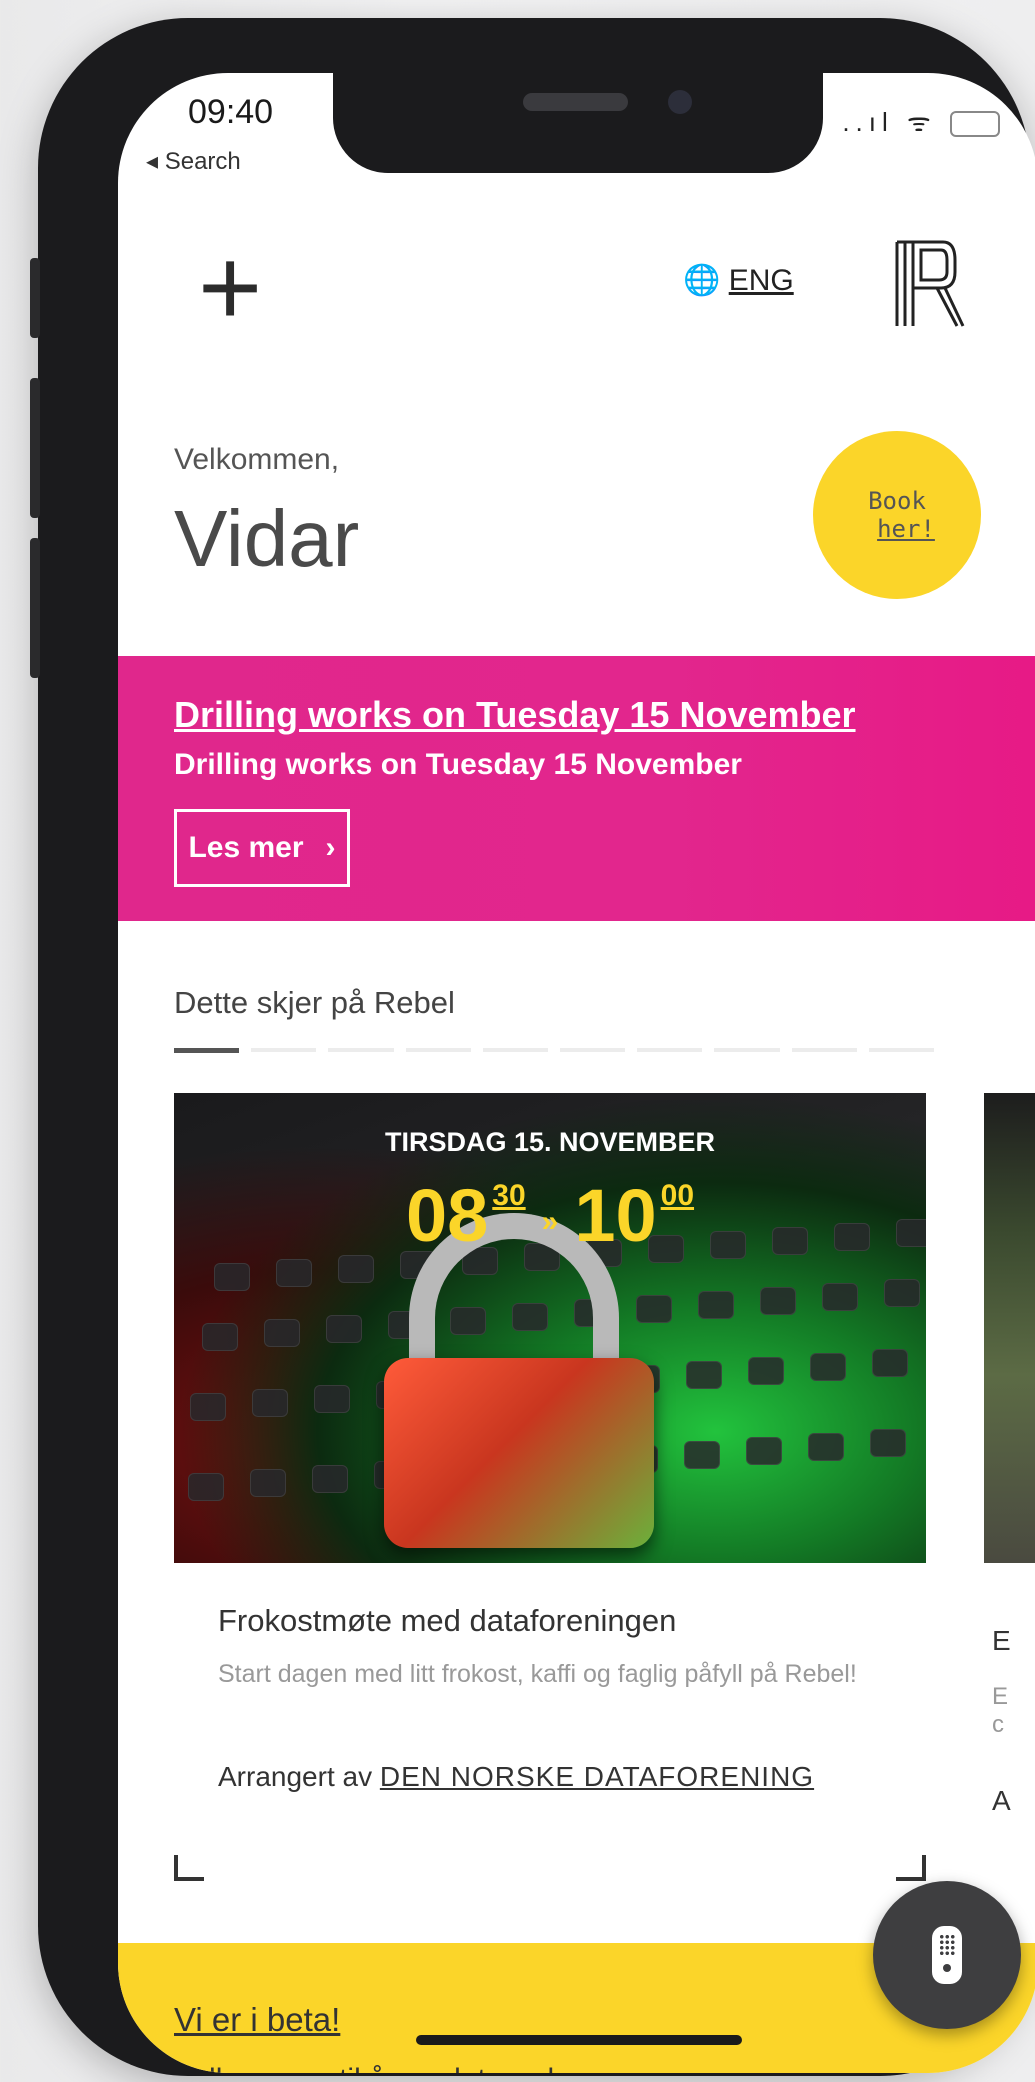 This screenshot has height=2082, width=1035. Describe the element at coordinates (597, 1776) in the screenshot. I see `organizer-link: DEN NORSKE DATAFORENING` at that location.